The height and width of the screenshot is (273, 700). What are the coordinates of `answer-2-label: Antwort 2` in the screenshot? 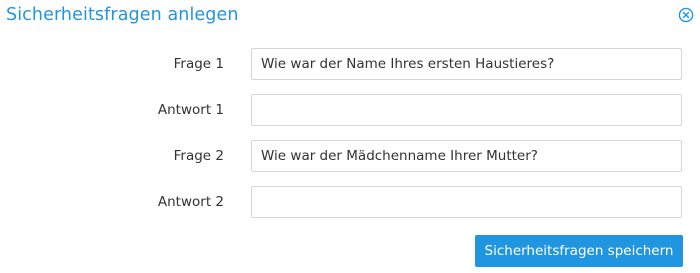 It's located at (190, 202).